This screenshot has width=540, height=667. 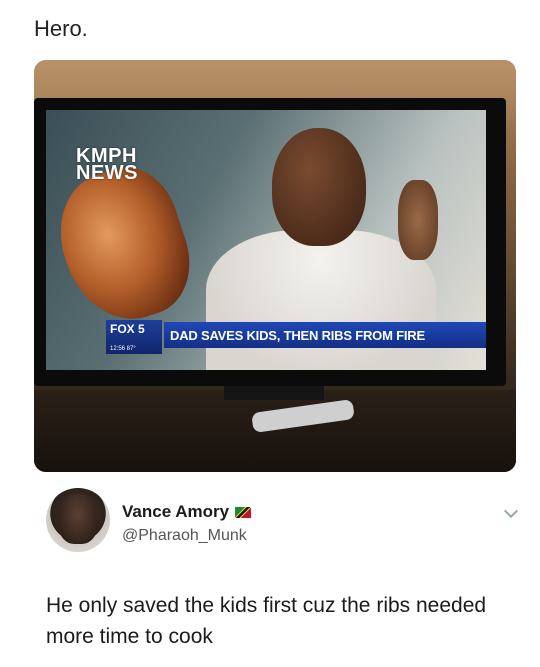 I want to click on flag-icon, so click(x=243, y=512).